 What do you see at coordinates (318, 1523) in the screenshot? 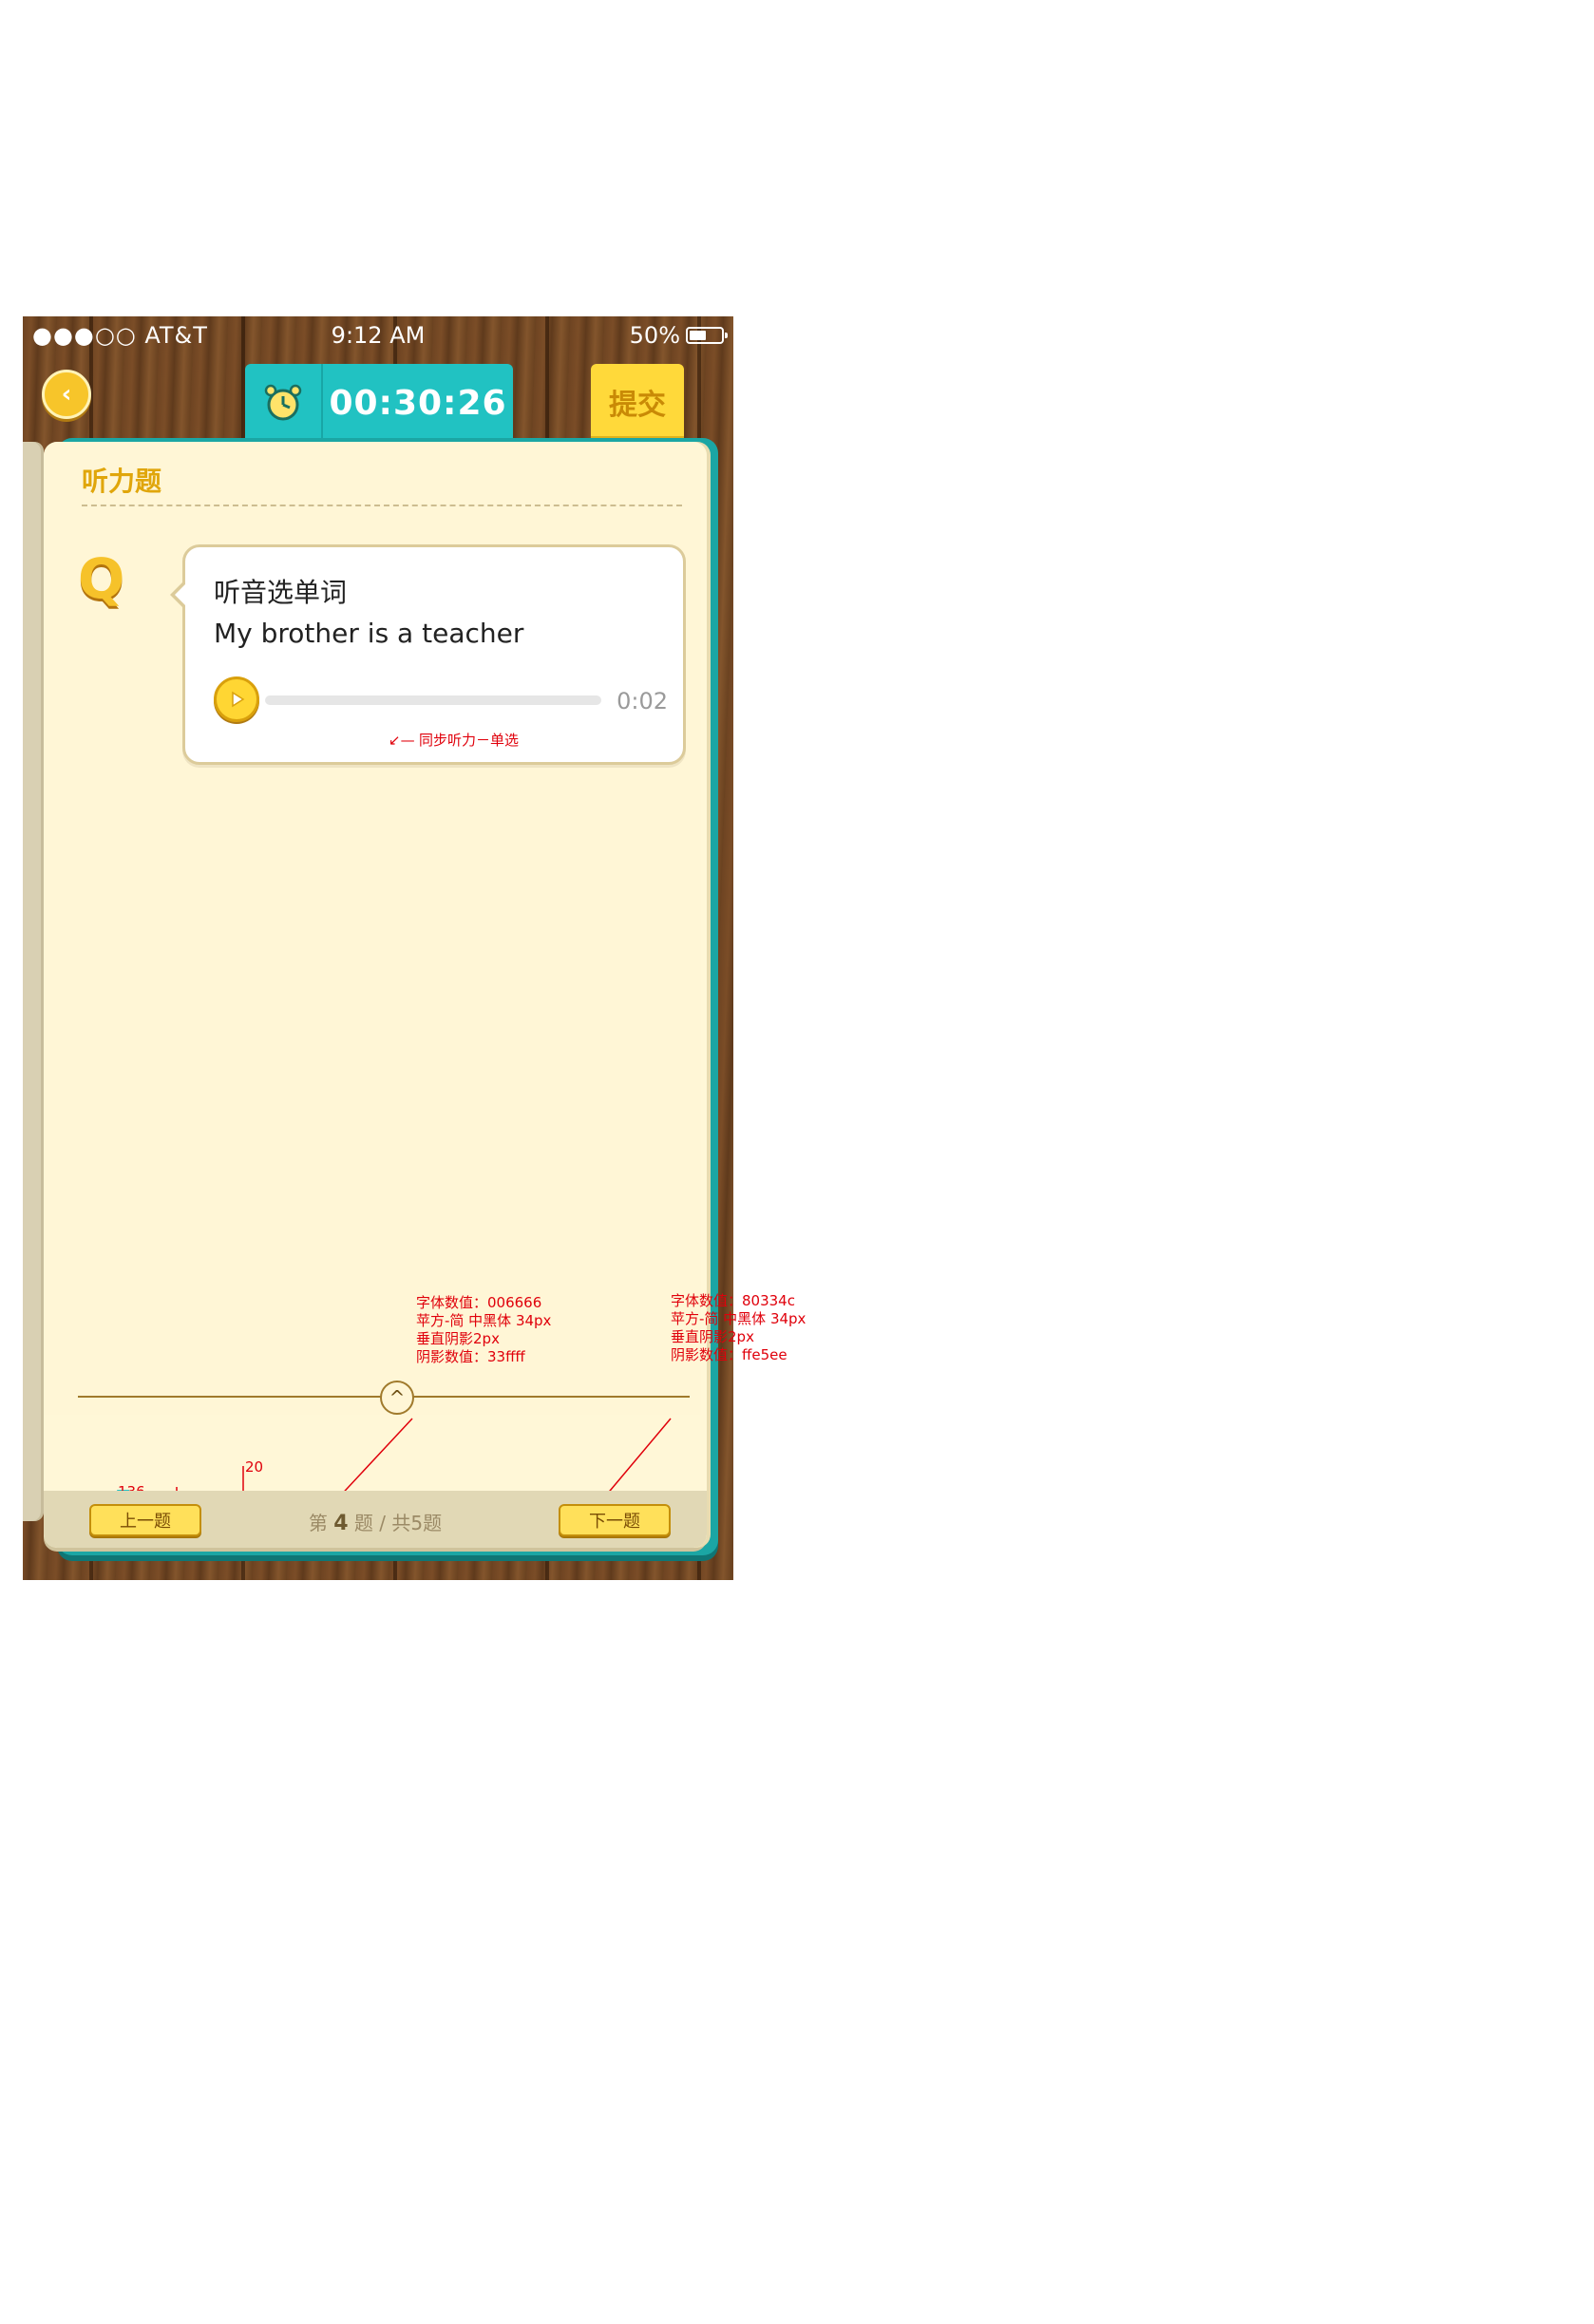
I see `pager-prefix: 第` at bounding box center [318, 1523].